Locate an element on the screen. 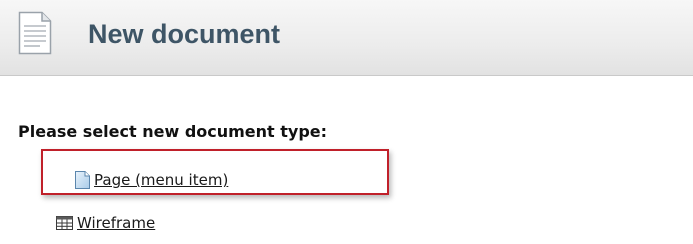 The height and width of the screenshot is (244, 693). wireframe-label: Wireframe is located at coordinates (116, 223).